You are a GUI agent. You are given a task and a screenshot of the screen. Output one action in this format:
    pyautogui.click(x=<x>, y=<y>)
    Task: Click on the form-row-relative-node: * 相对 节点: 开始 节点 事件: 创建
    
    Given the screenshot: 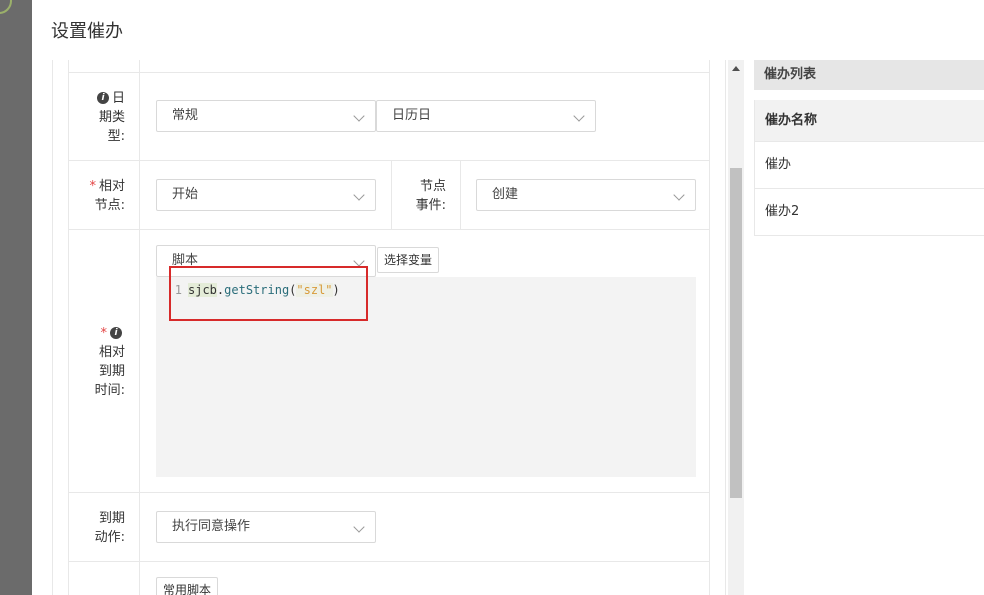 What is the action you would take?
    pyautogui.click(x=389, y=195)
    